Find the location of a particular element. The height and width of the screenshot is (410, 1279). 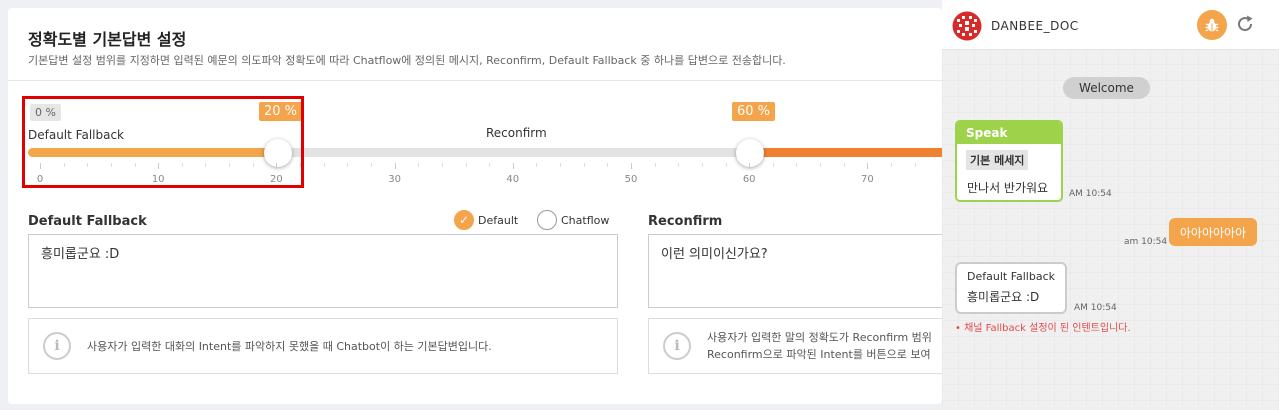

slider-tick-label: 70 is located at coordinates (867, 179).